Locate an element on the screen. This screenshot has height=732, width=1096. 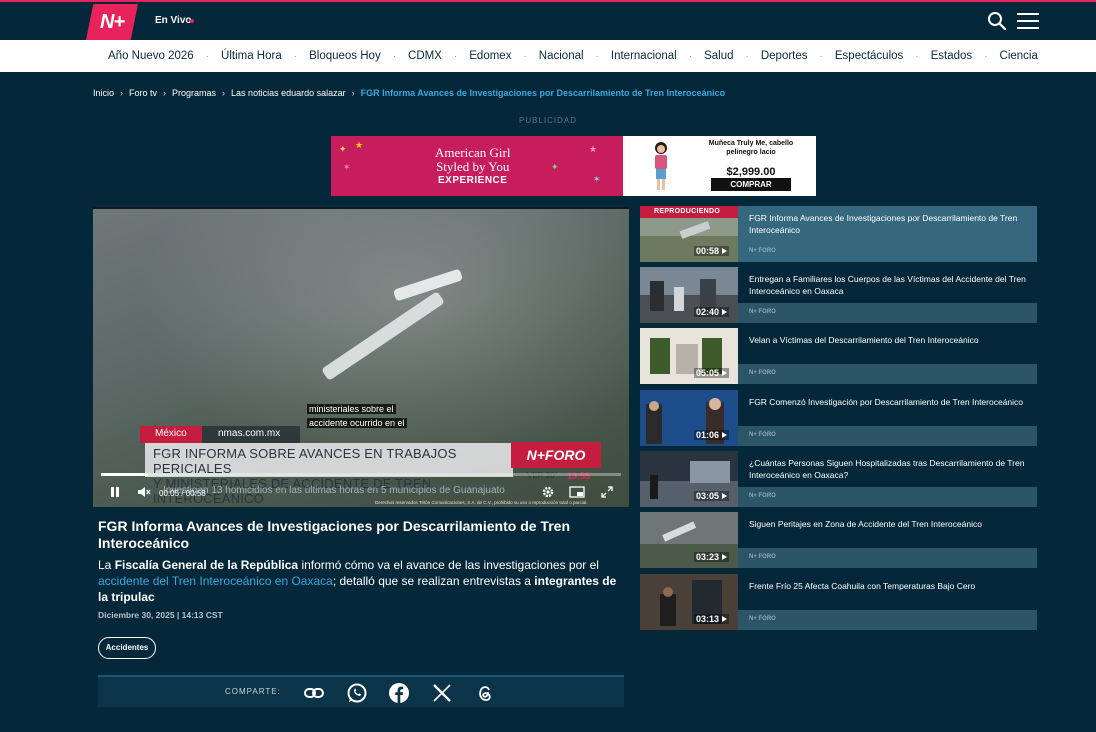
video-duration: 00:58 is located at coordinates (195, 493).